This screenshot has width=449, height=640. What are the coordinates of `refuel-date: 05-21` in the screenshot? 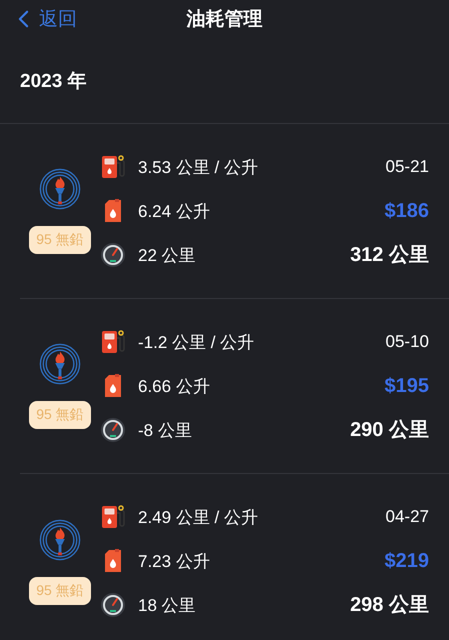 It's located at (407, 167).